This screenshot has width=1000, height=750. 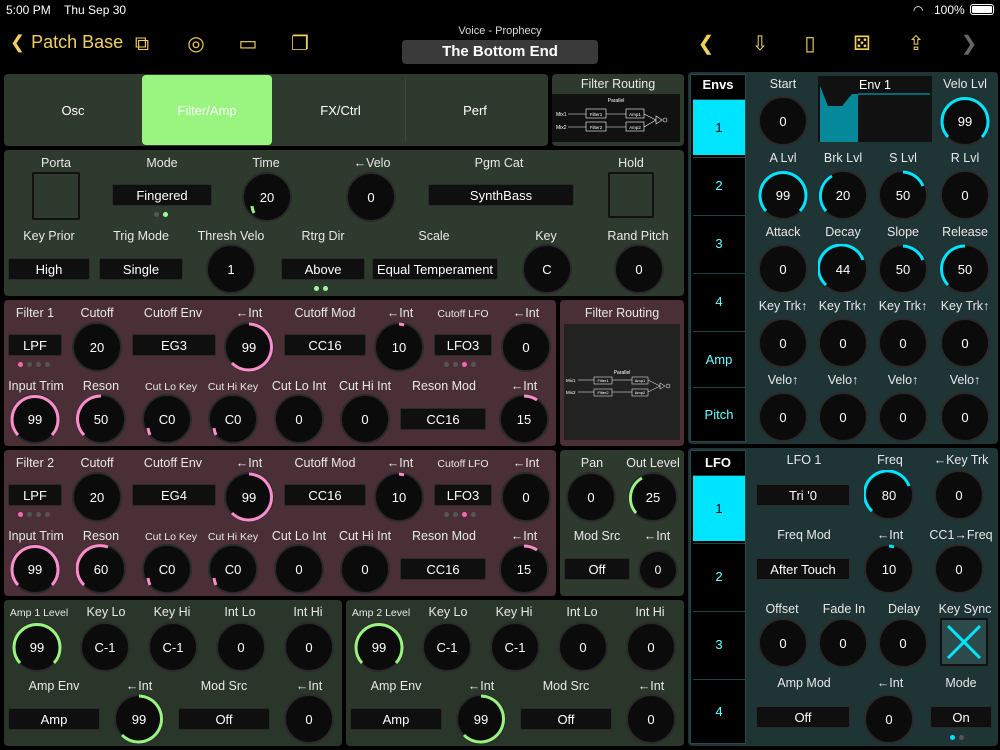 What do you see at coordinates (167, 419) in the screenshot?
I see `filter1-lo-key-knob: C0` at bounding box center [167, 419].